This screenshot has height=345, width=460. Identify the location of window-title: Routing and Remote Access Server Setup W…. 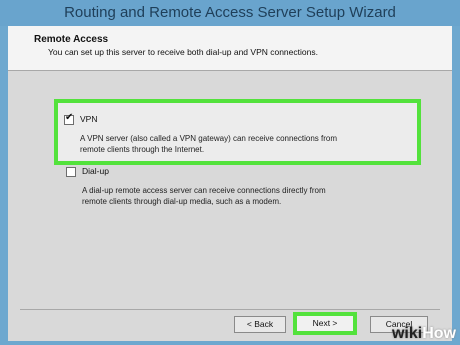
(230, 13).